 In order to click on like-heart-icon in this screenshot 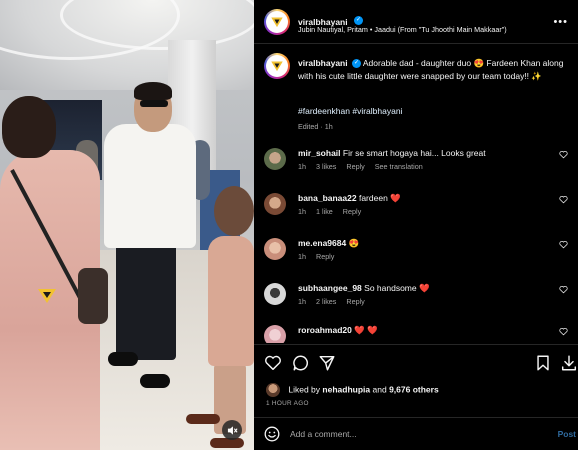, I will do `click(273, 363)`.